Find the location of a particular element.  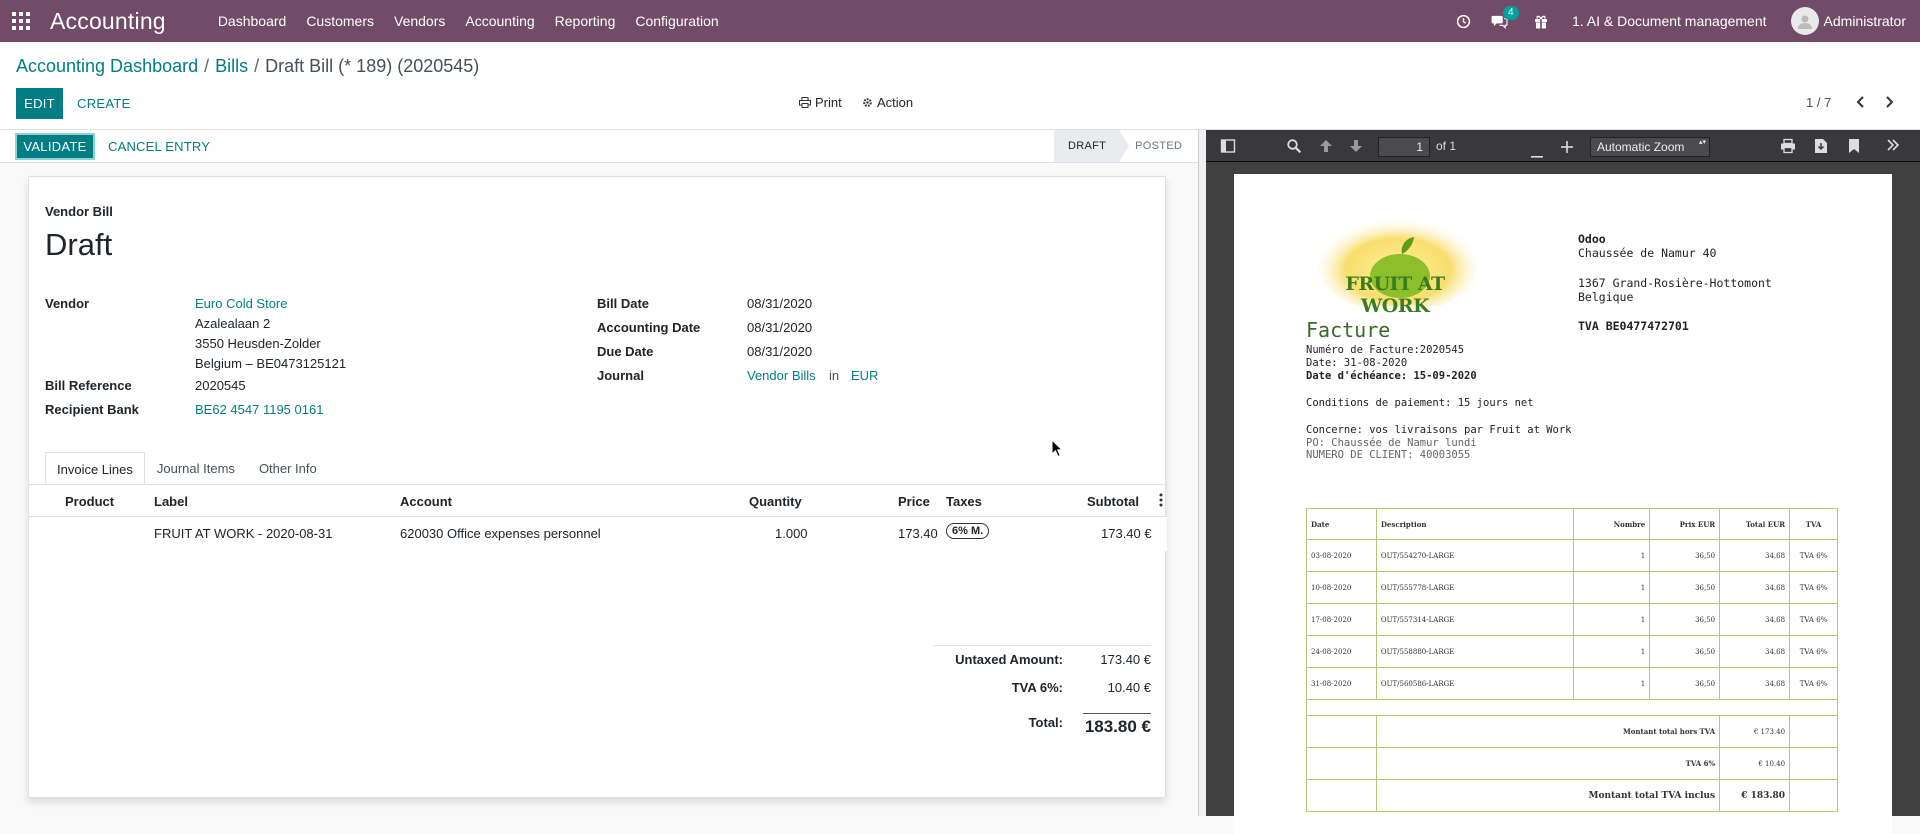

breadcrumb-bills: Bills is located at coordinates (231, 66).